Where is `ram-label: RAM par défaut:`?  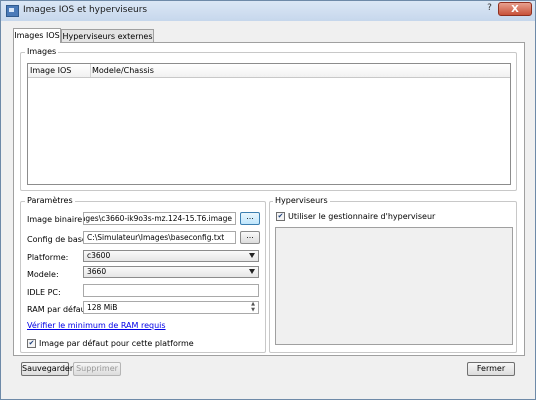 ram-label: RAM par défaut: is located at coordinates (59, 309).